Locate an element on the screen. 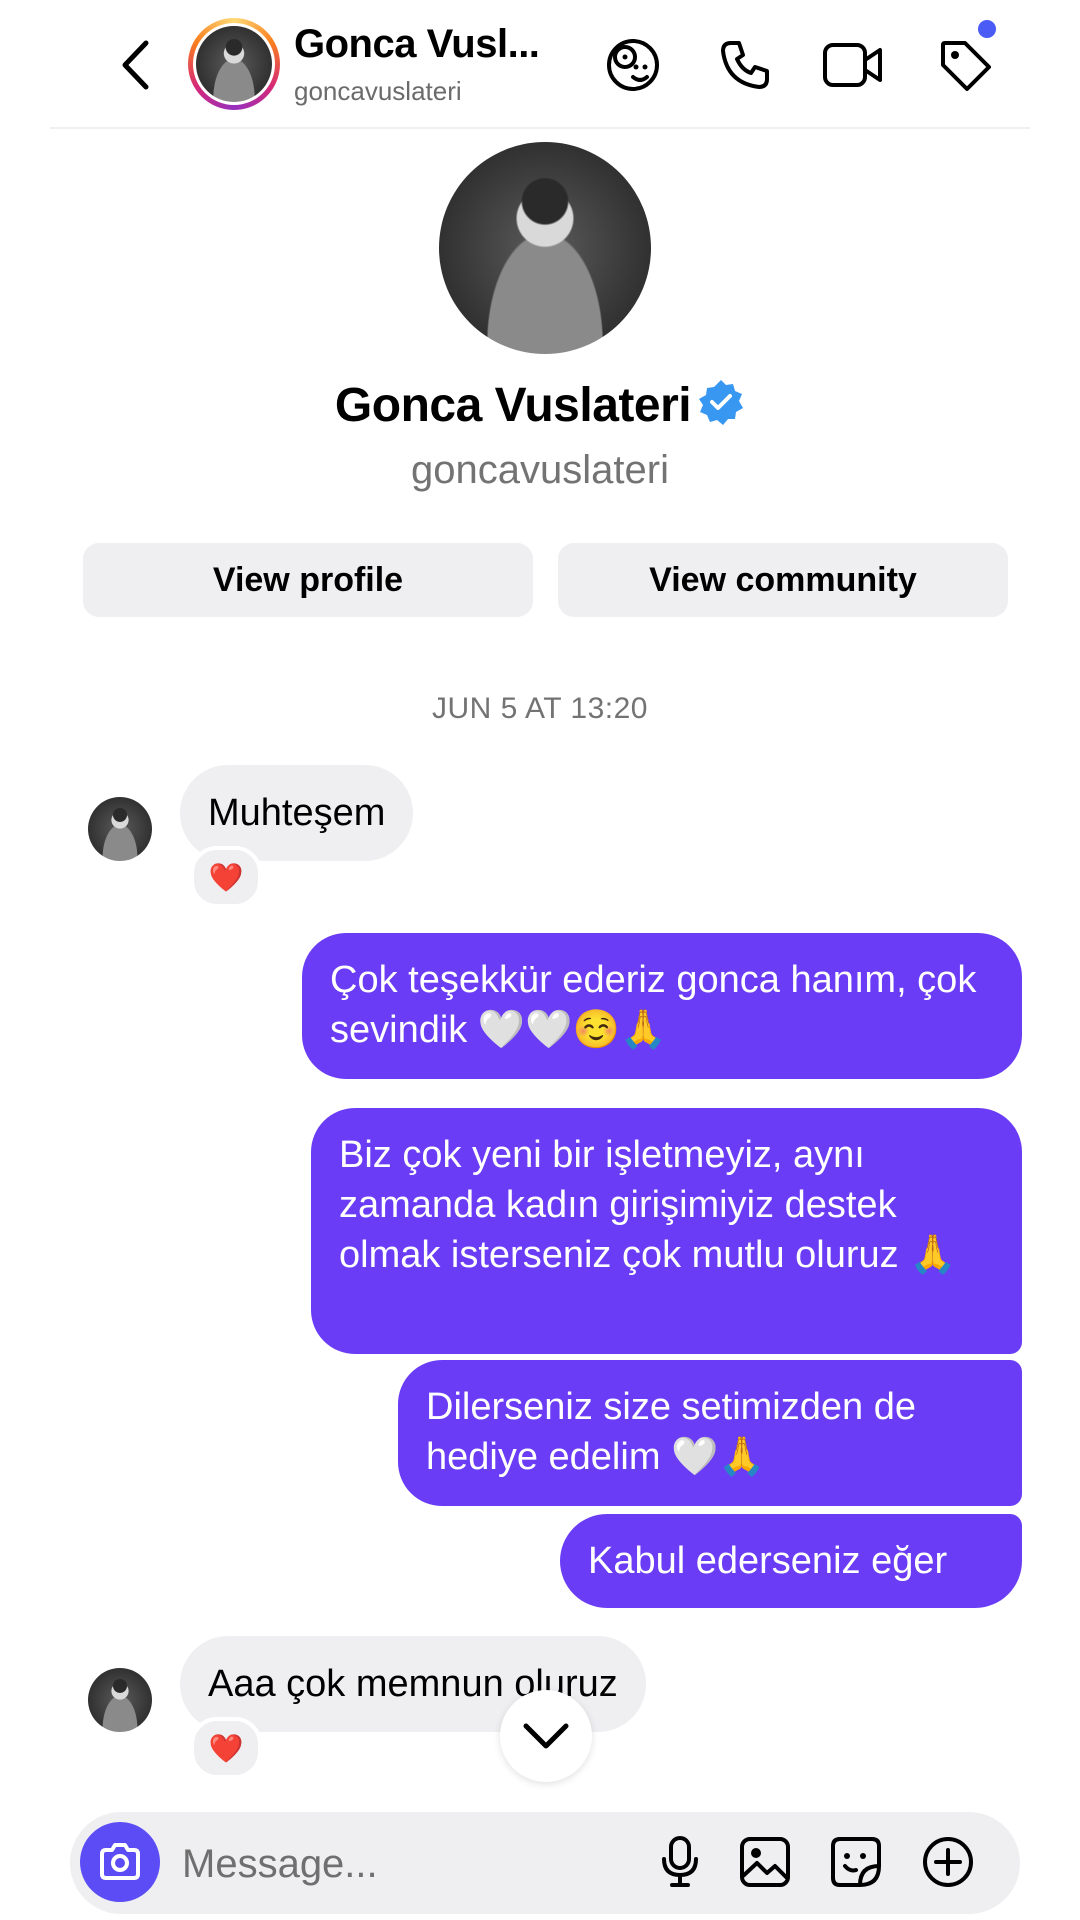 The width and height of the screenshot is (1080, 1920). sticker-button is located at coordinates (856, 1862).